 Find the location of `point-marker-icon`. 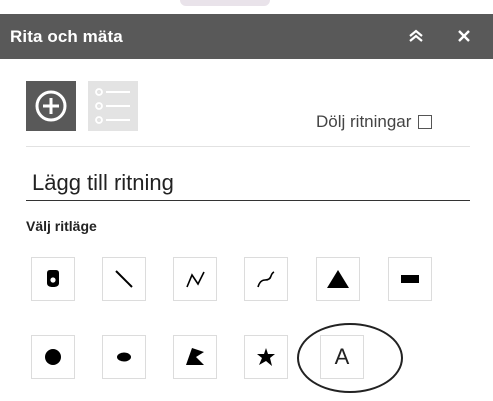

point-marker-icon is located at coordinates (53, 278).